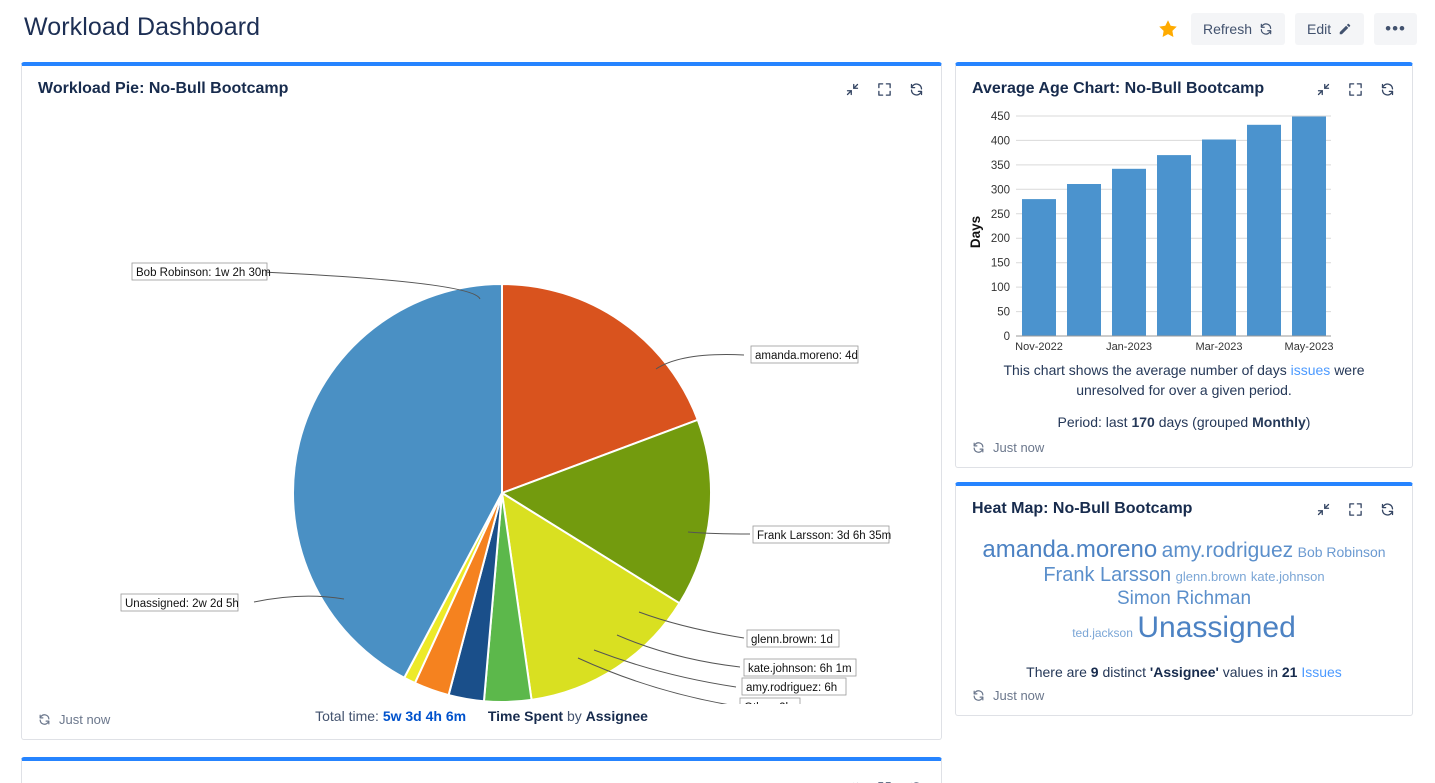 The height and width of the screenshot is (783, 1435). Describe the element at coordinates (1288, 576) in the screenshot. I see `heat-word-kate-johnson: kate.johnson` at that location.